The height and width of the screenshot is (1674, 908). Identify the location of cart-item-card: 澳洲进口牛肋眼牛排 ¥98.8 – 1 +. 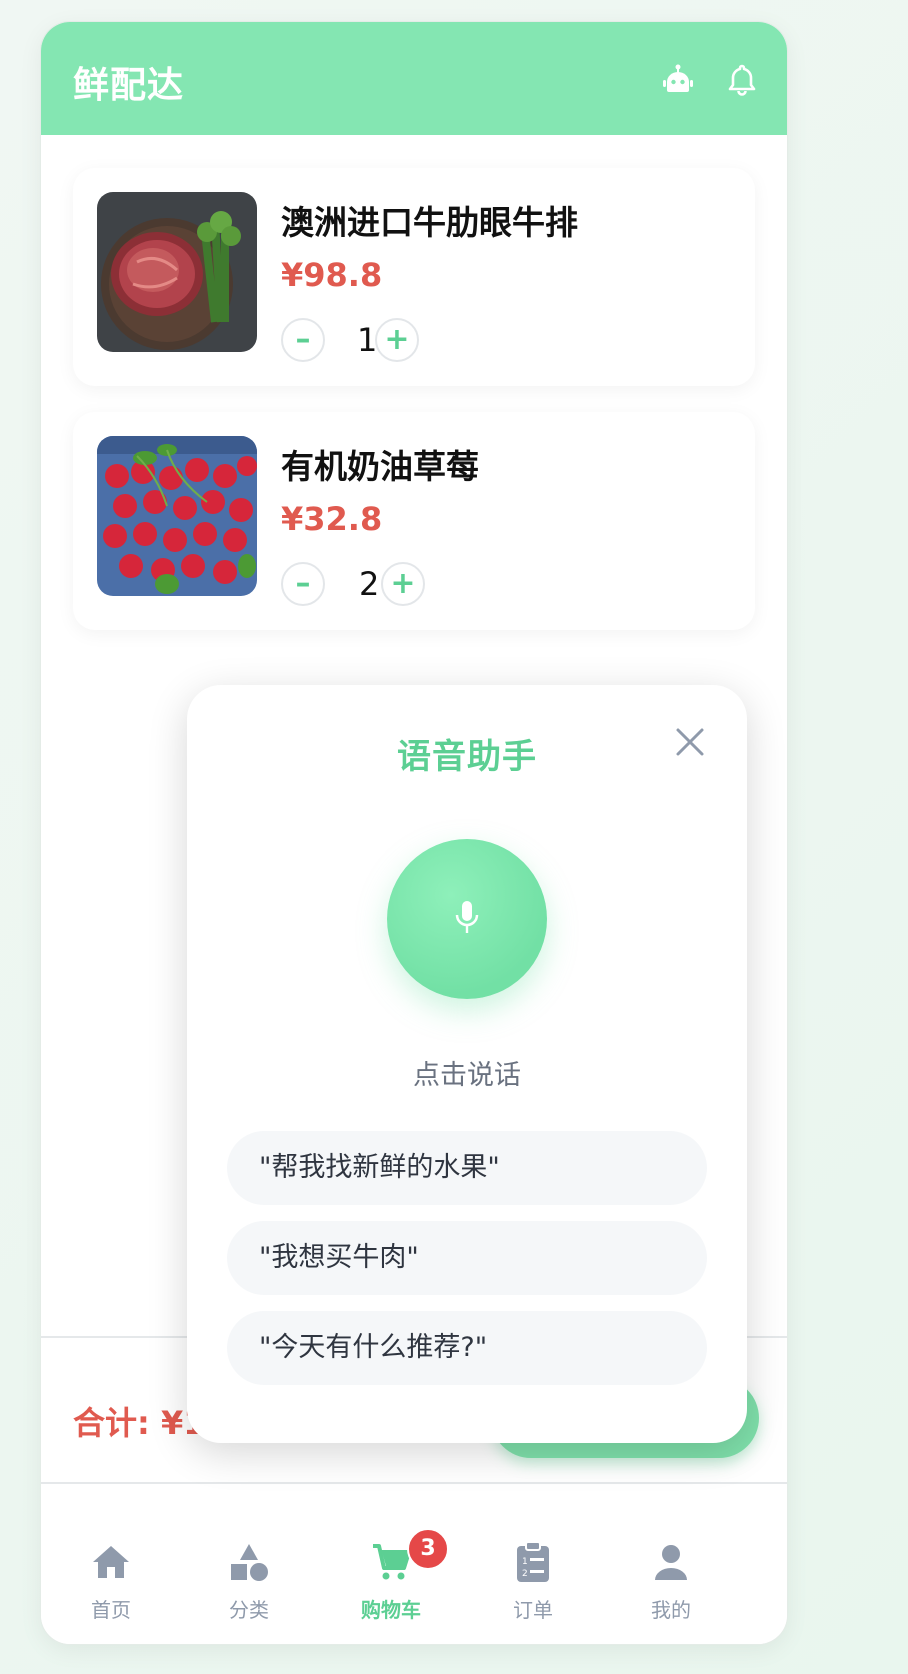
(414, 277).